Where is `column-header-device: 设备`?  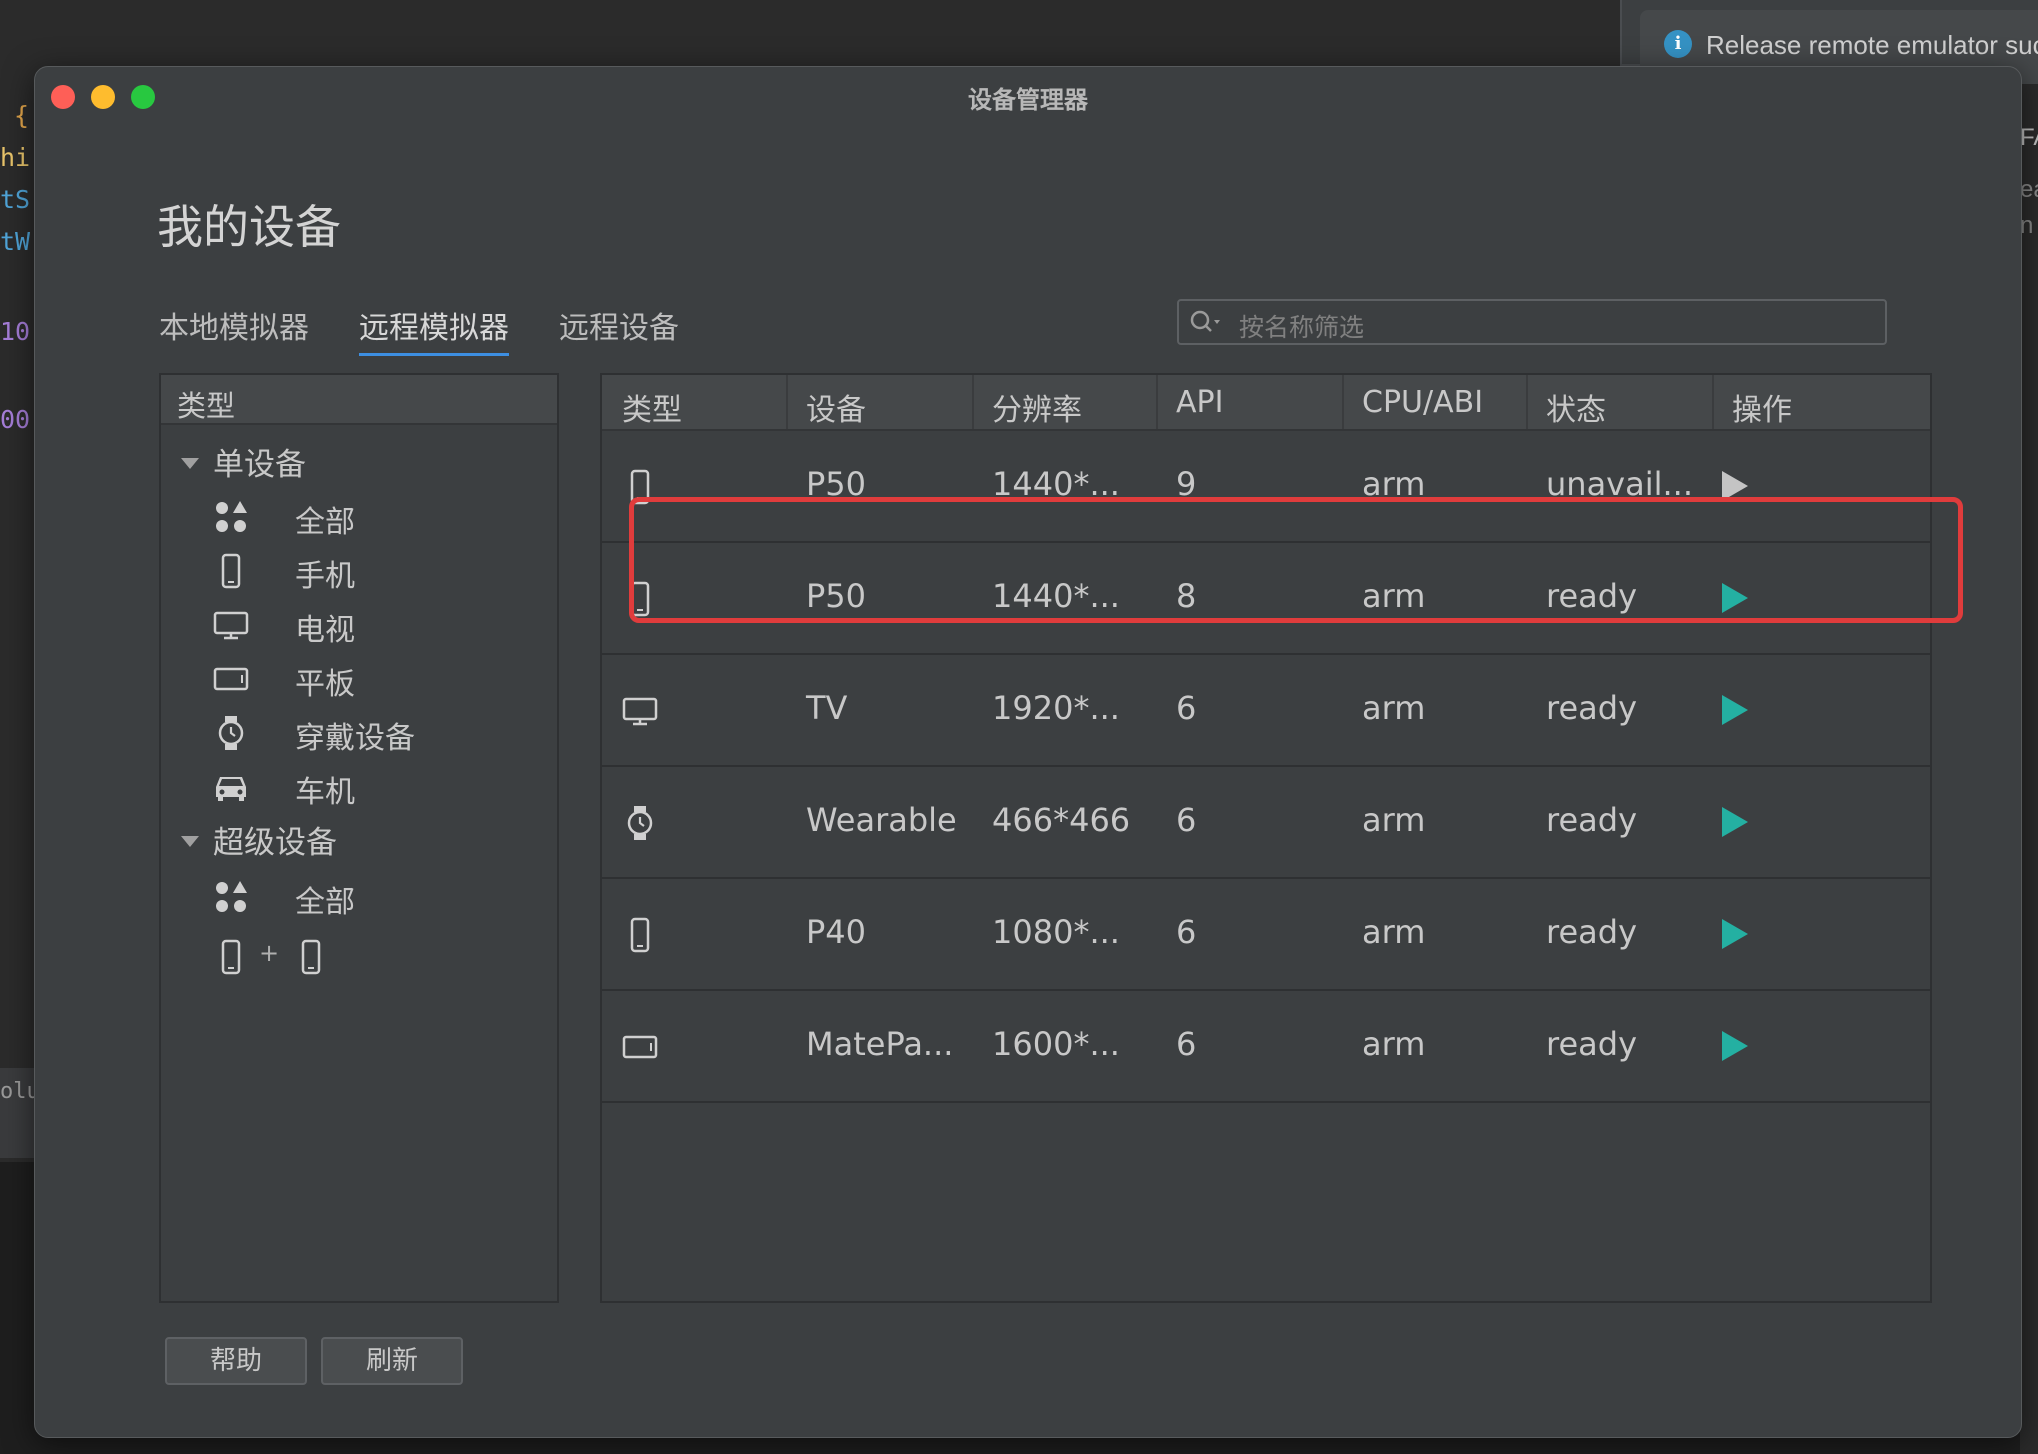
column-header-device: 设备 is located at coordinates (836, 407).